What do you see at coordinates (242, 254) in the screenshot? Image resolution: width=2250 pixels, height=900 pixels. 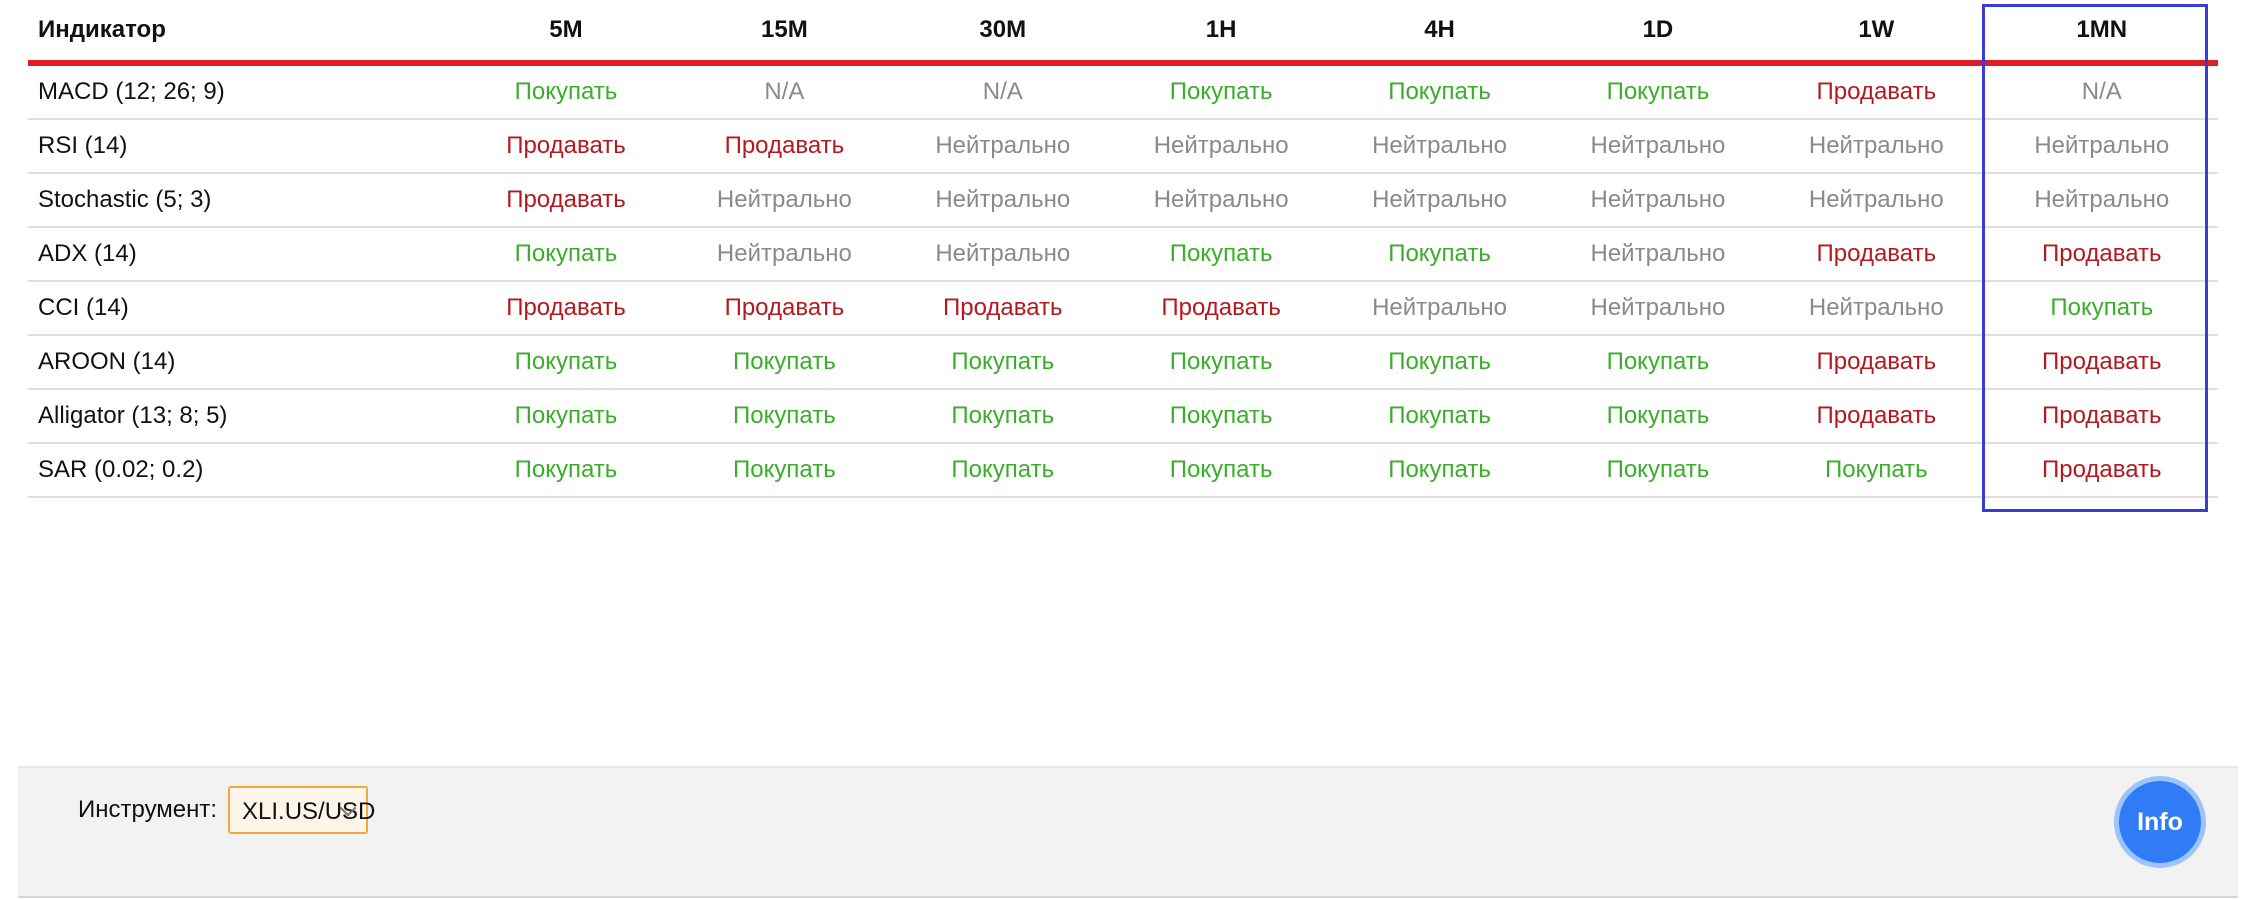 I see `indicator-name: ADX (14)` at bounding box center [242, 254].